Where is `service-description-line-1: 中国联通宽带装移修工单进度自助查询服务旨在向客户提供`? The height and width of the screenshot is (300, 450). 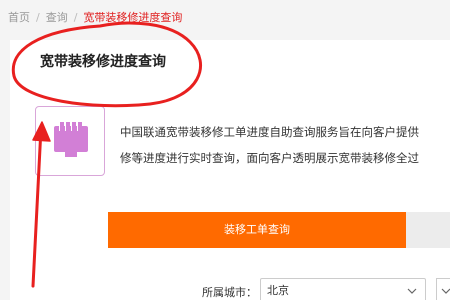
service-description-line-1: 中国联通宽带装移修工单进度自助查询服务旨在向客户提供 is located at coordinates (269, 132).